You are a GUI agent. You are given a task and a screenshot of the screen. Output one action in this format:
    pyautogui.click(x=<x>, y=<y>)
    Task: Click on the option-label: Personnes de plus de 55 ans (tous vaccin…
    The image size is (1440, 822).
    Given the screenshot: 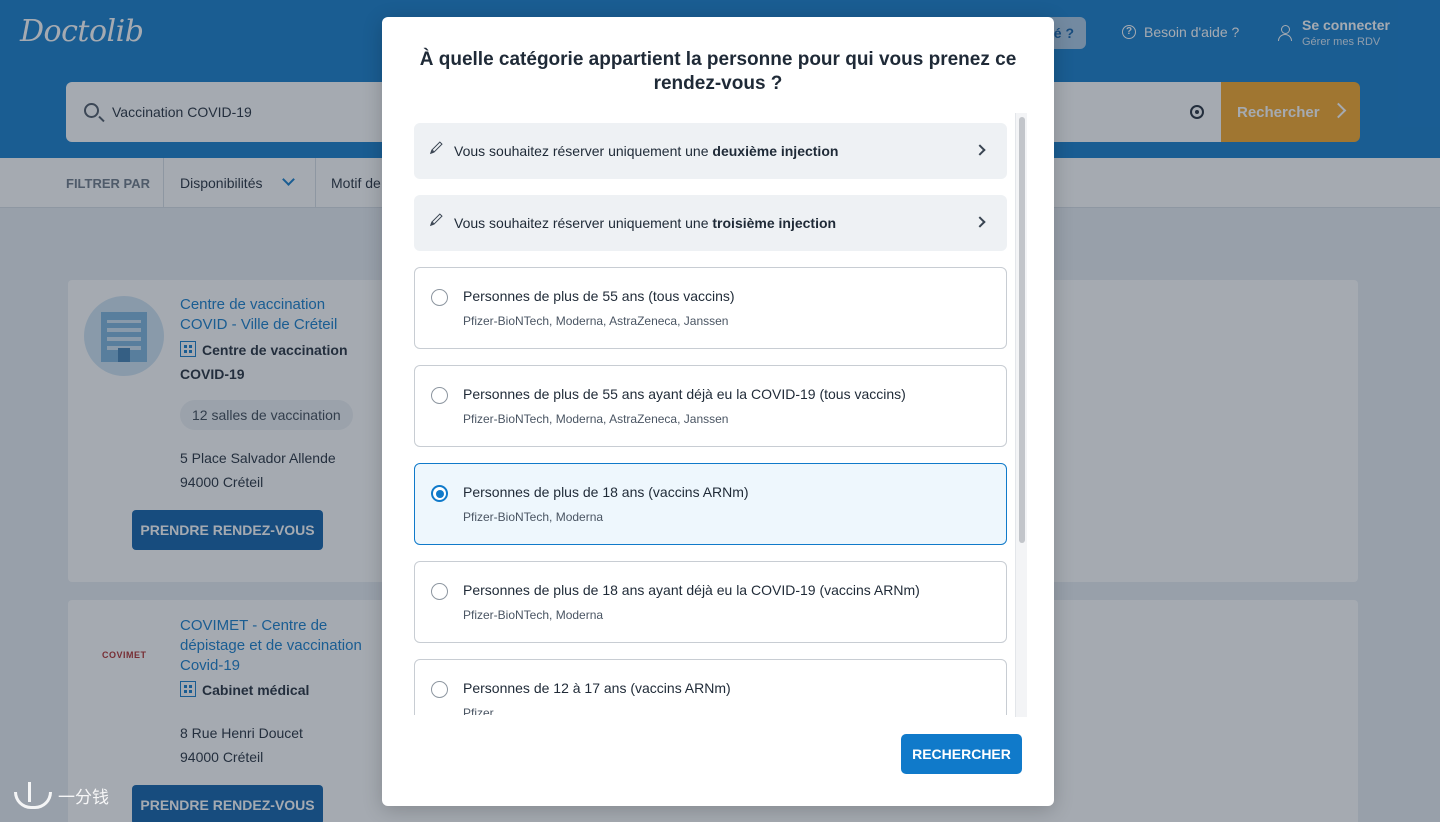 What is the action you would take?
    pyautogui.click(x=599, y=296)
    